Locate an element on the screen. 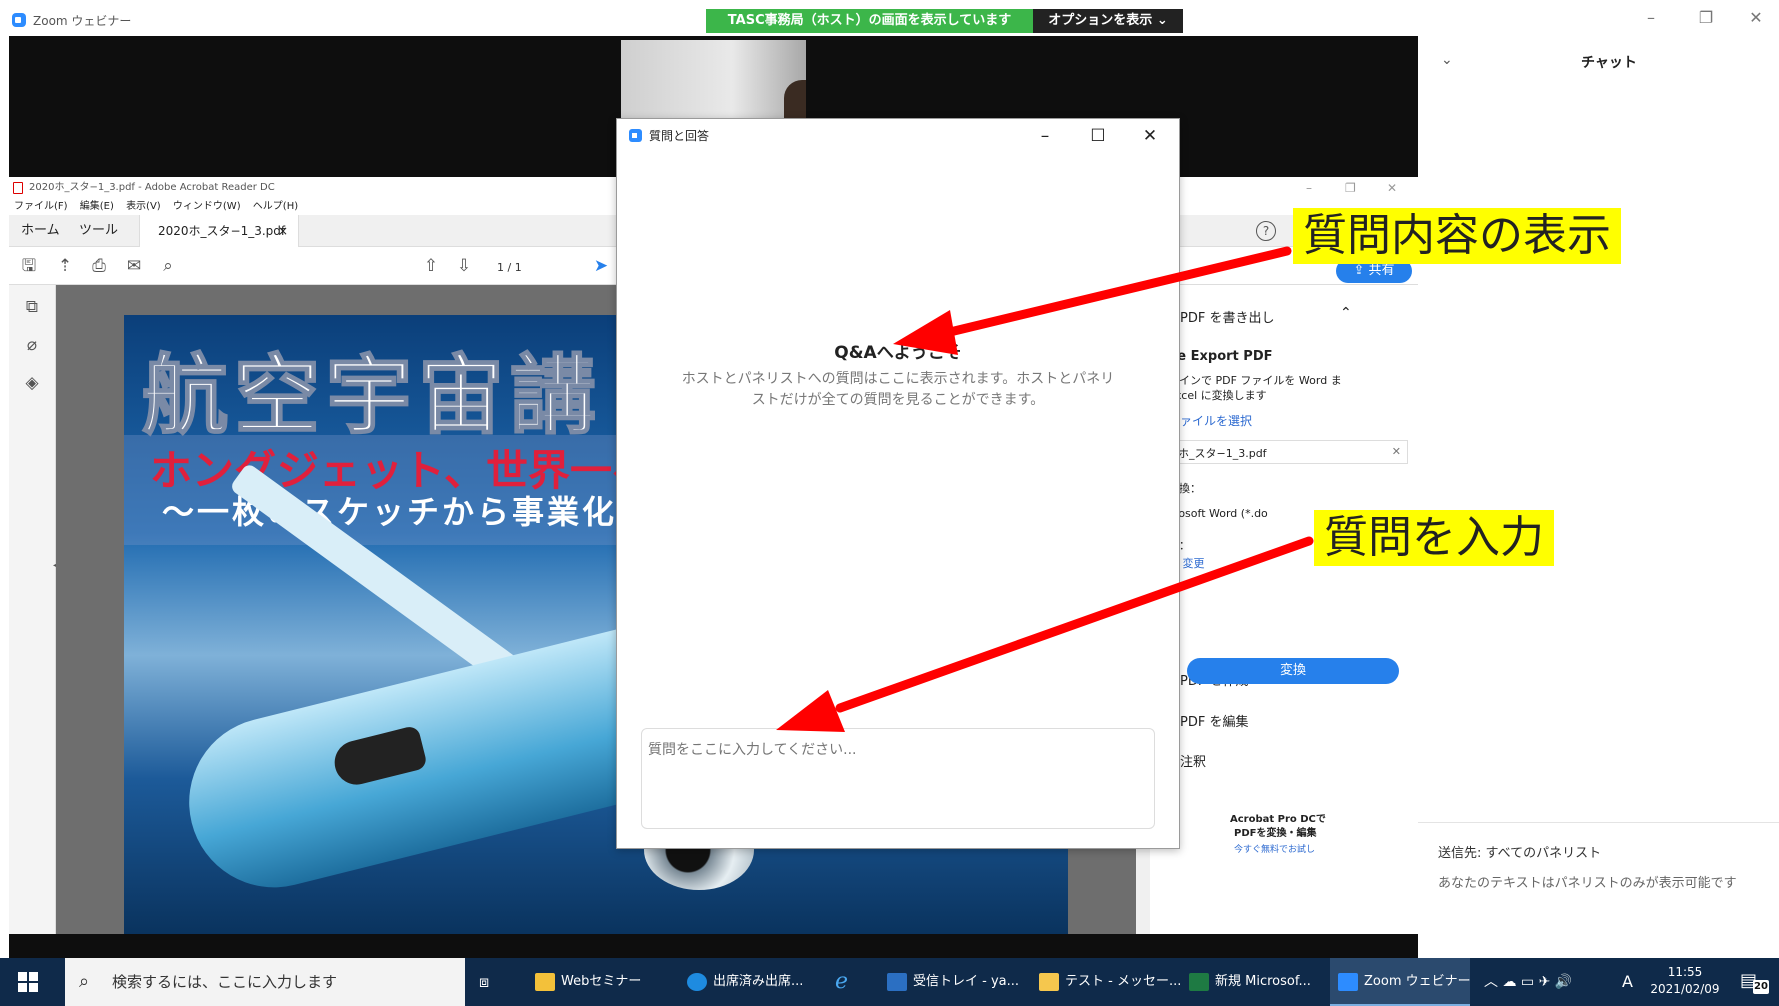 This screenshot has width=1779, height=1006. pdf-icon is located at coordinates (18, 188).